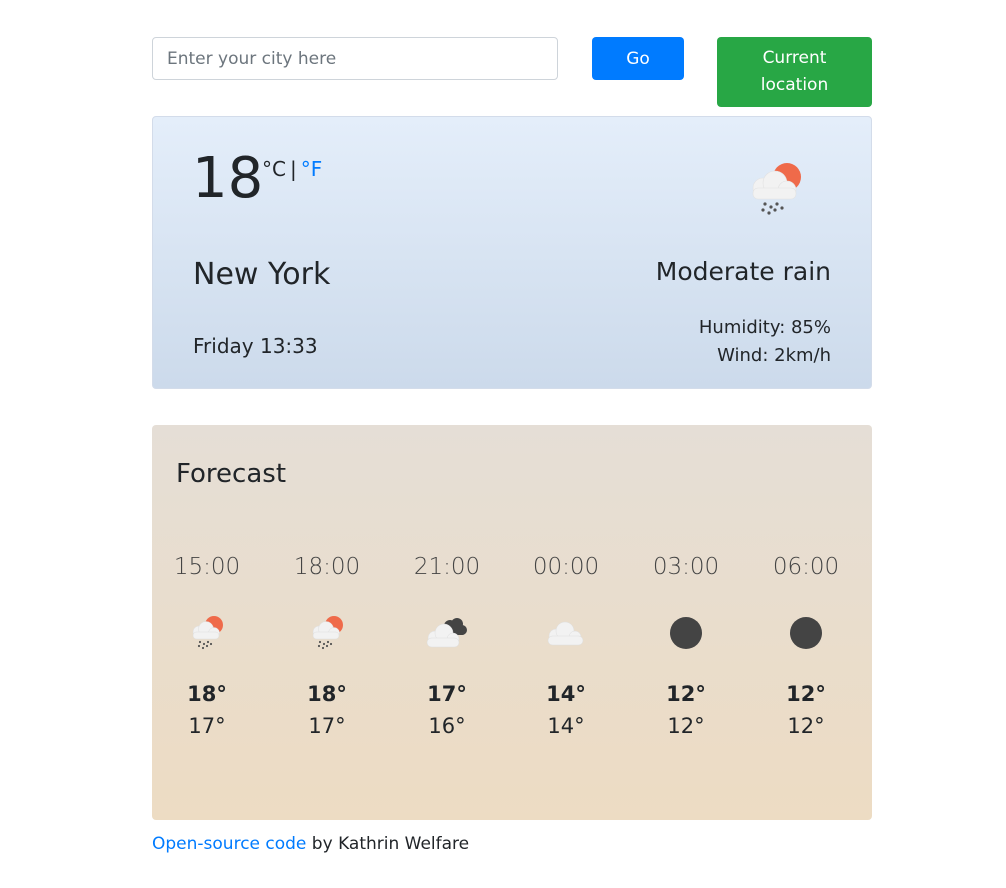 This screenshot has height=888, width=1006. What do you see at coordinates (327, 567) in the screenshot?
I see `forecast-time: 18:00` at bounding box center [327, 567].